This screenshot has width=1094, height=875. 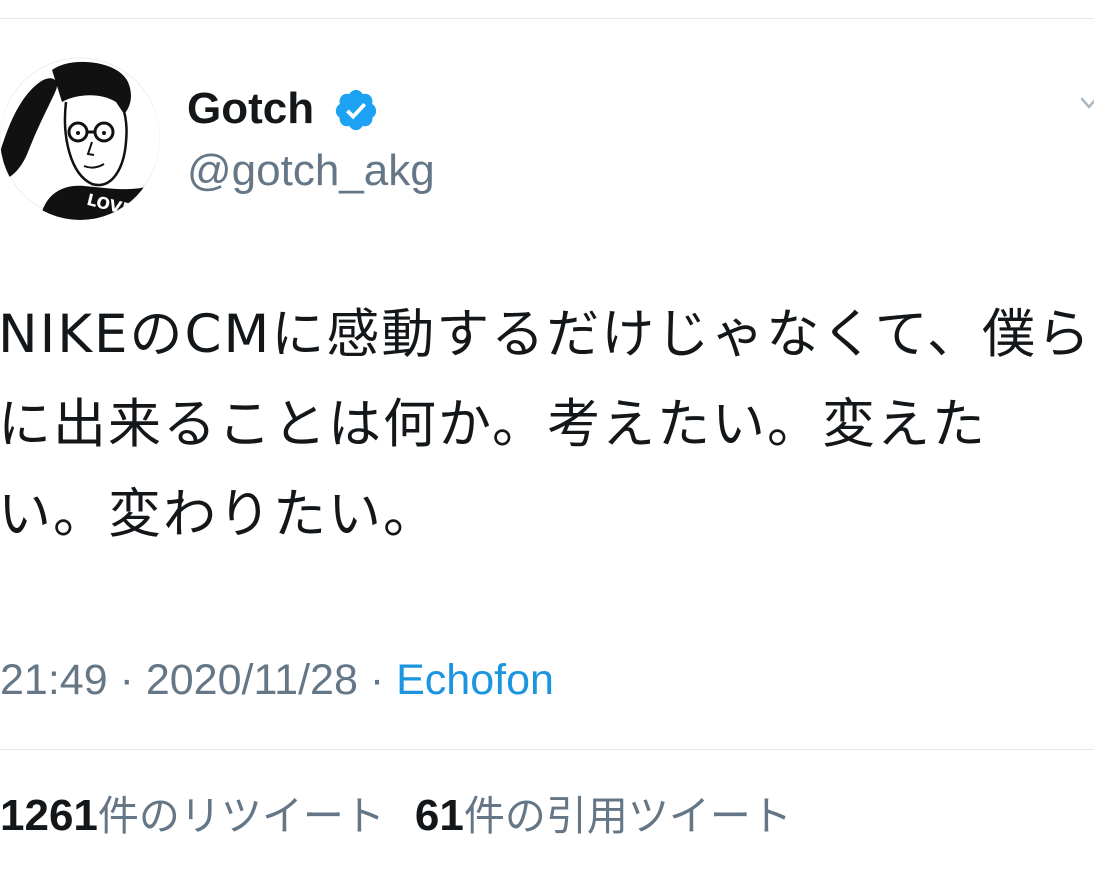 What do you see at coordinates (54, 680) in the screenshot?
I see `tweet-time: 21:49` at bounding box center [54, 680].